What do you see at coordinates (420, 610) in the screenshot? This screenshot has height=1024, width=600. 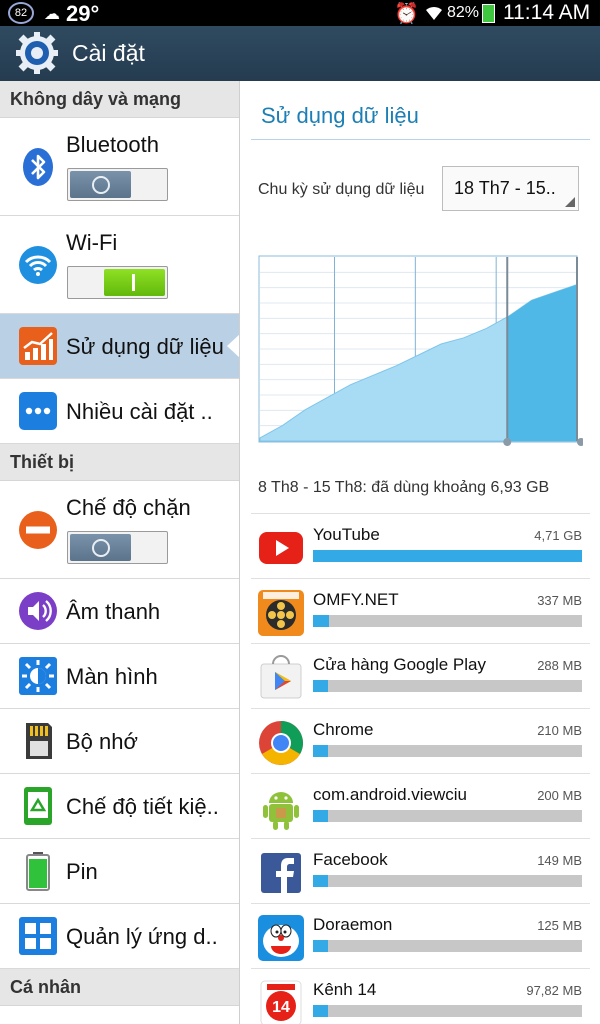 I see `app-usage-row: OMFY.NET 337 MB` at bounding box center [420, 610].